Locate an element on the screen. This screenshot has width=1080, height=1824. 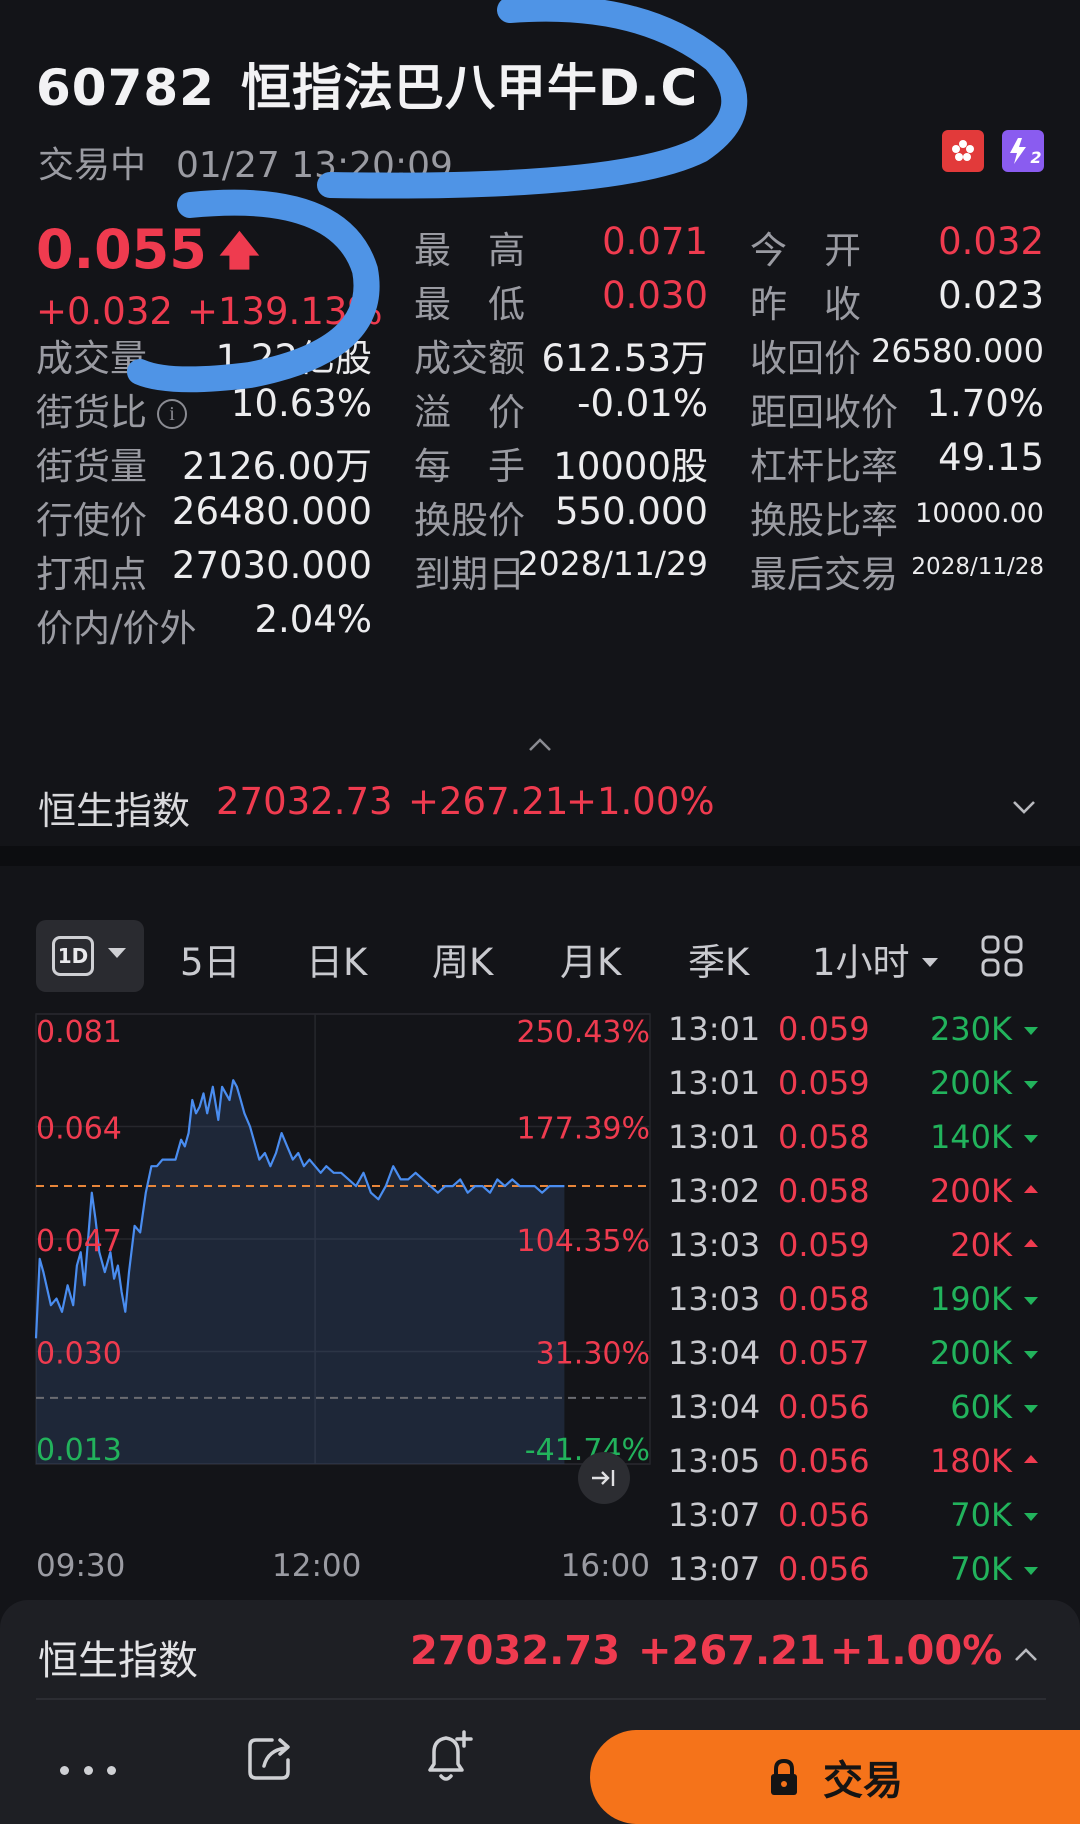
intraday-icon: 1D is located at coordinates (73, 956).